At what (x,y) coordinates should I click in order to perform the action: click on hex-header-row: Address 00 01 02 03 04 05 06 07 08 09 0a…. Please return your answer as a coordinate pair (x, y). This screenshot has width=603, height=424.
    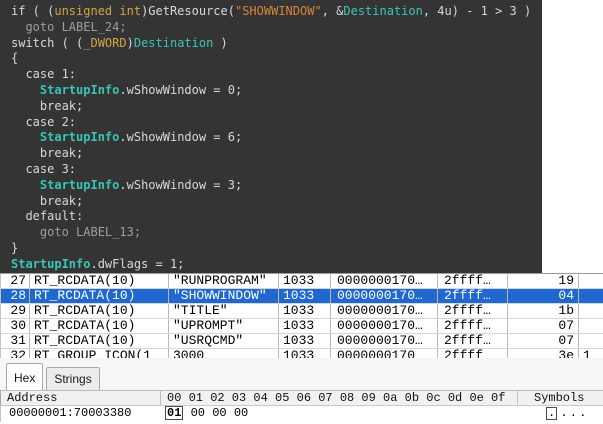
    Looking at the image, I should click on (301, 398).